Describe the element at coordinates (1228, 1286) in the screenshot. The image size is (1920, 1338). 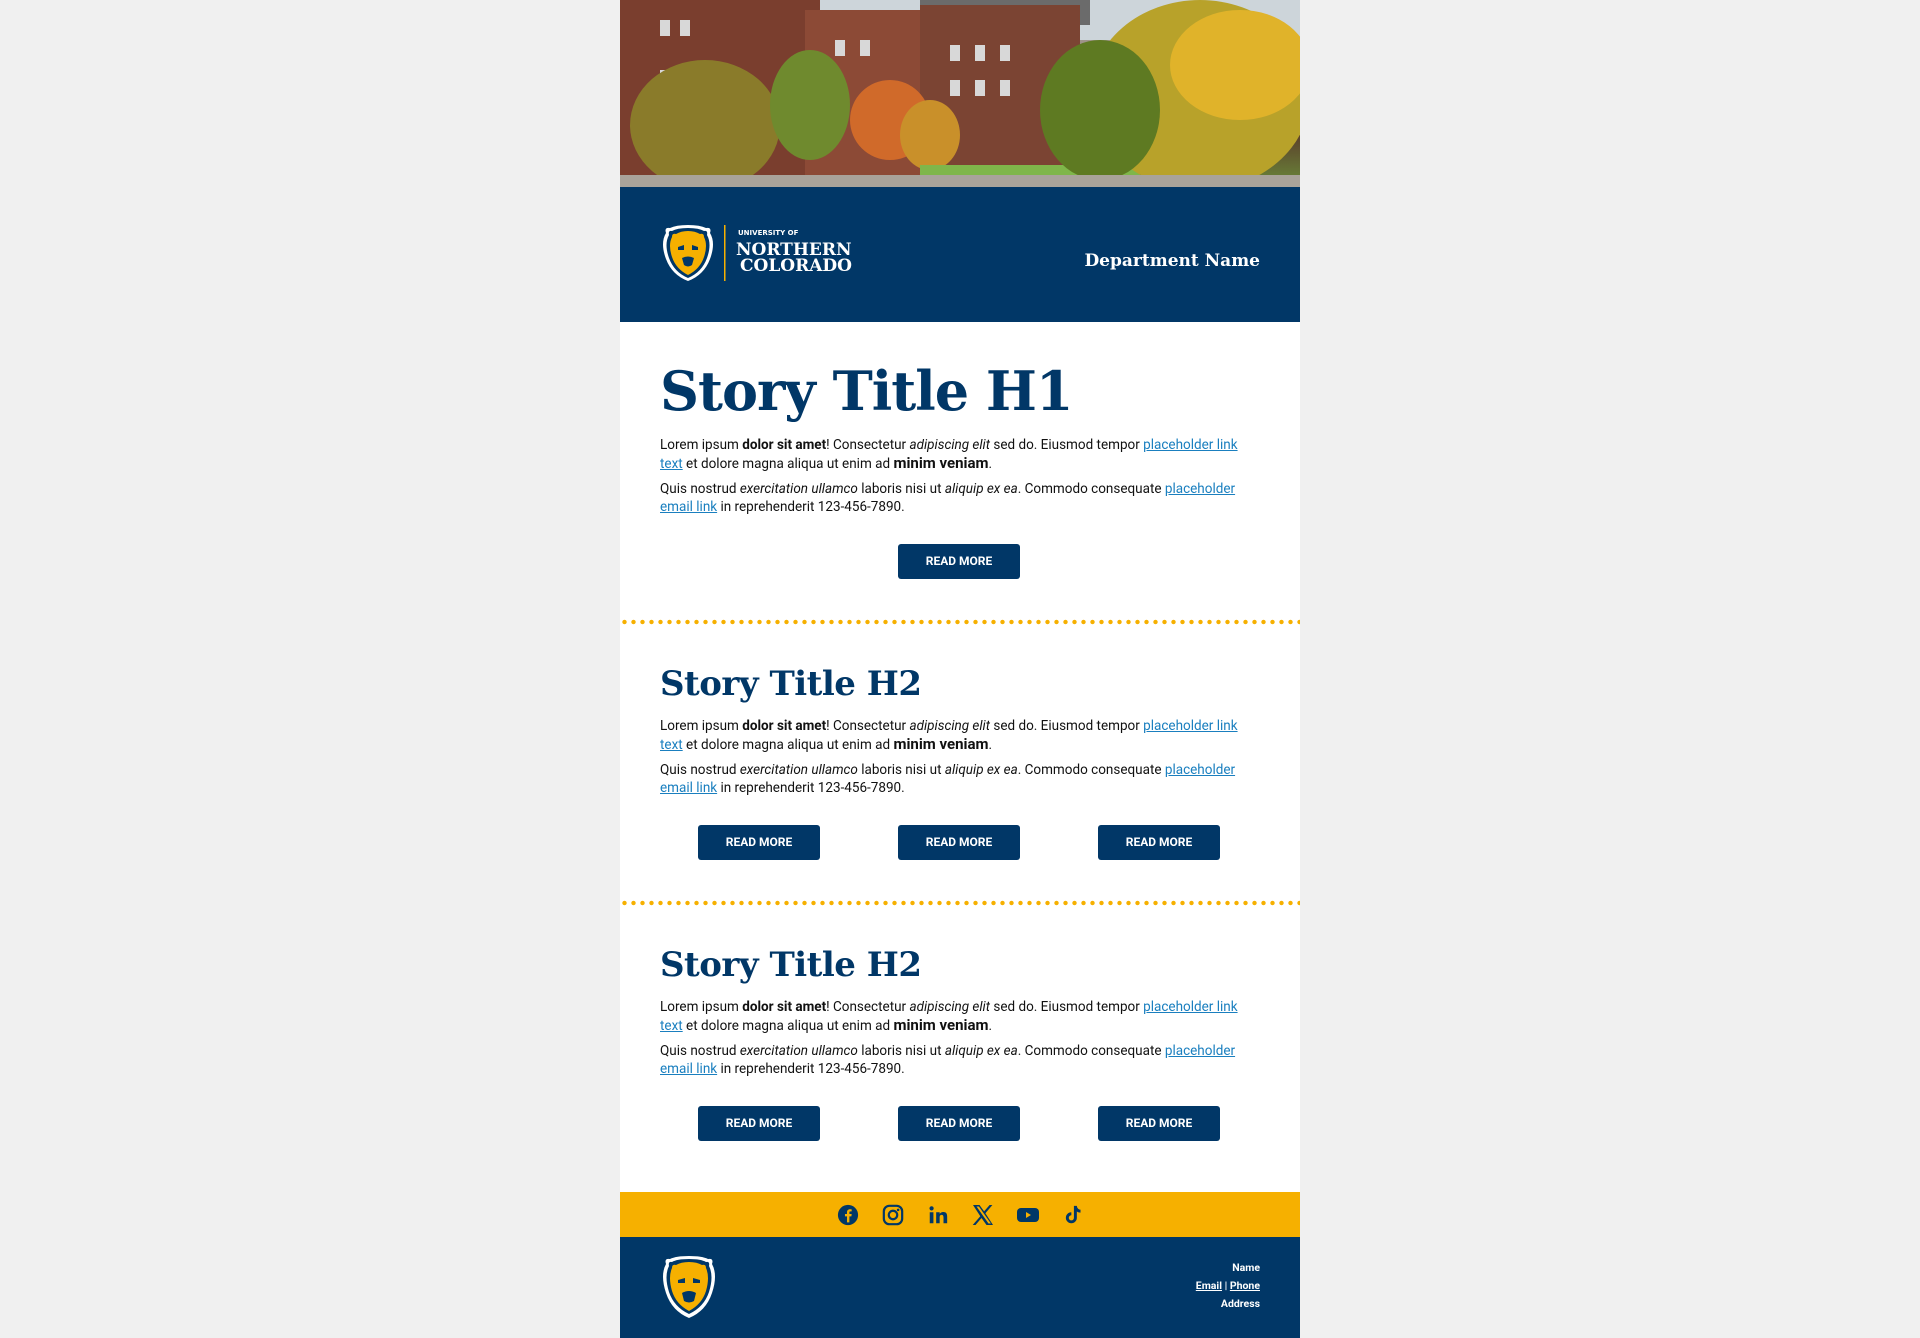
I see `contact-info: Name Email | Phone Address` at that location.